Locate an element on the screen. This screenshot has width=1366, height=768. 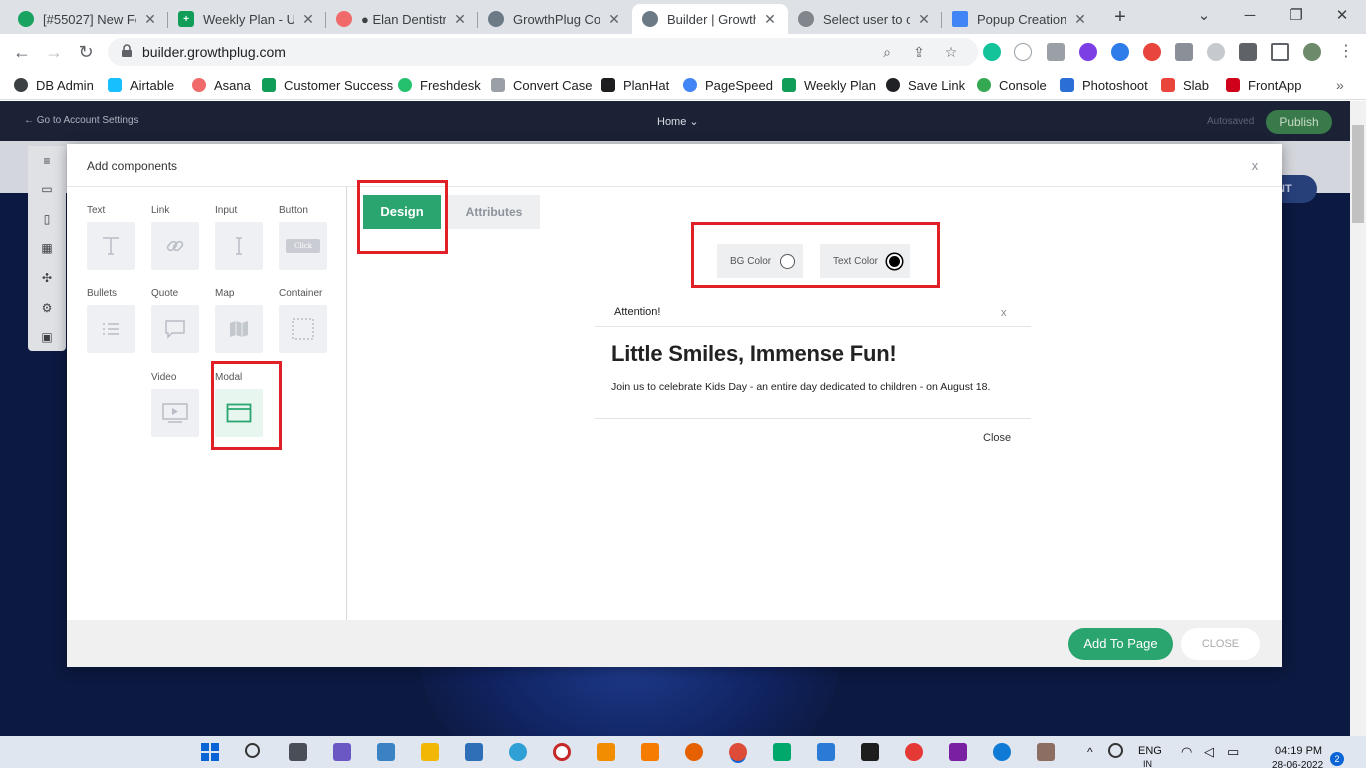
bookmark-item: Save Link is located at coordinates (925, 85).